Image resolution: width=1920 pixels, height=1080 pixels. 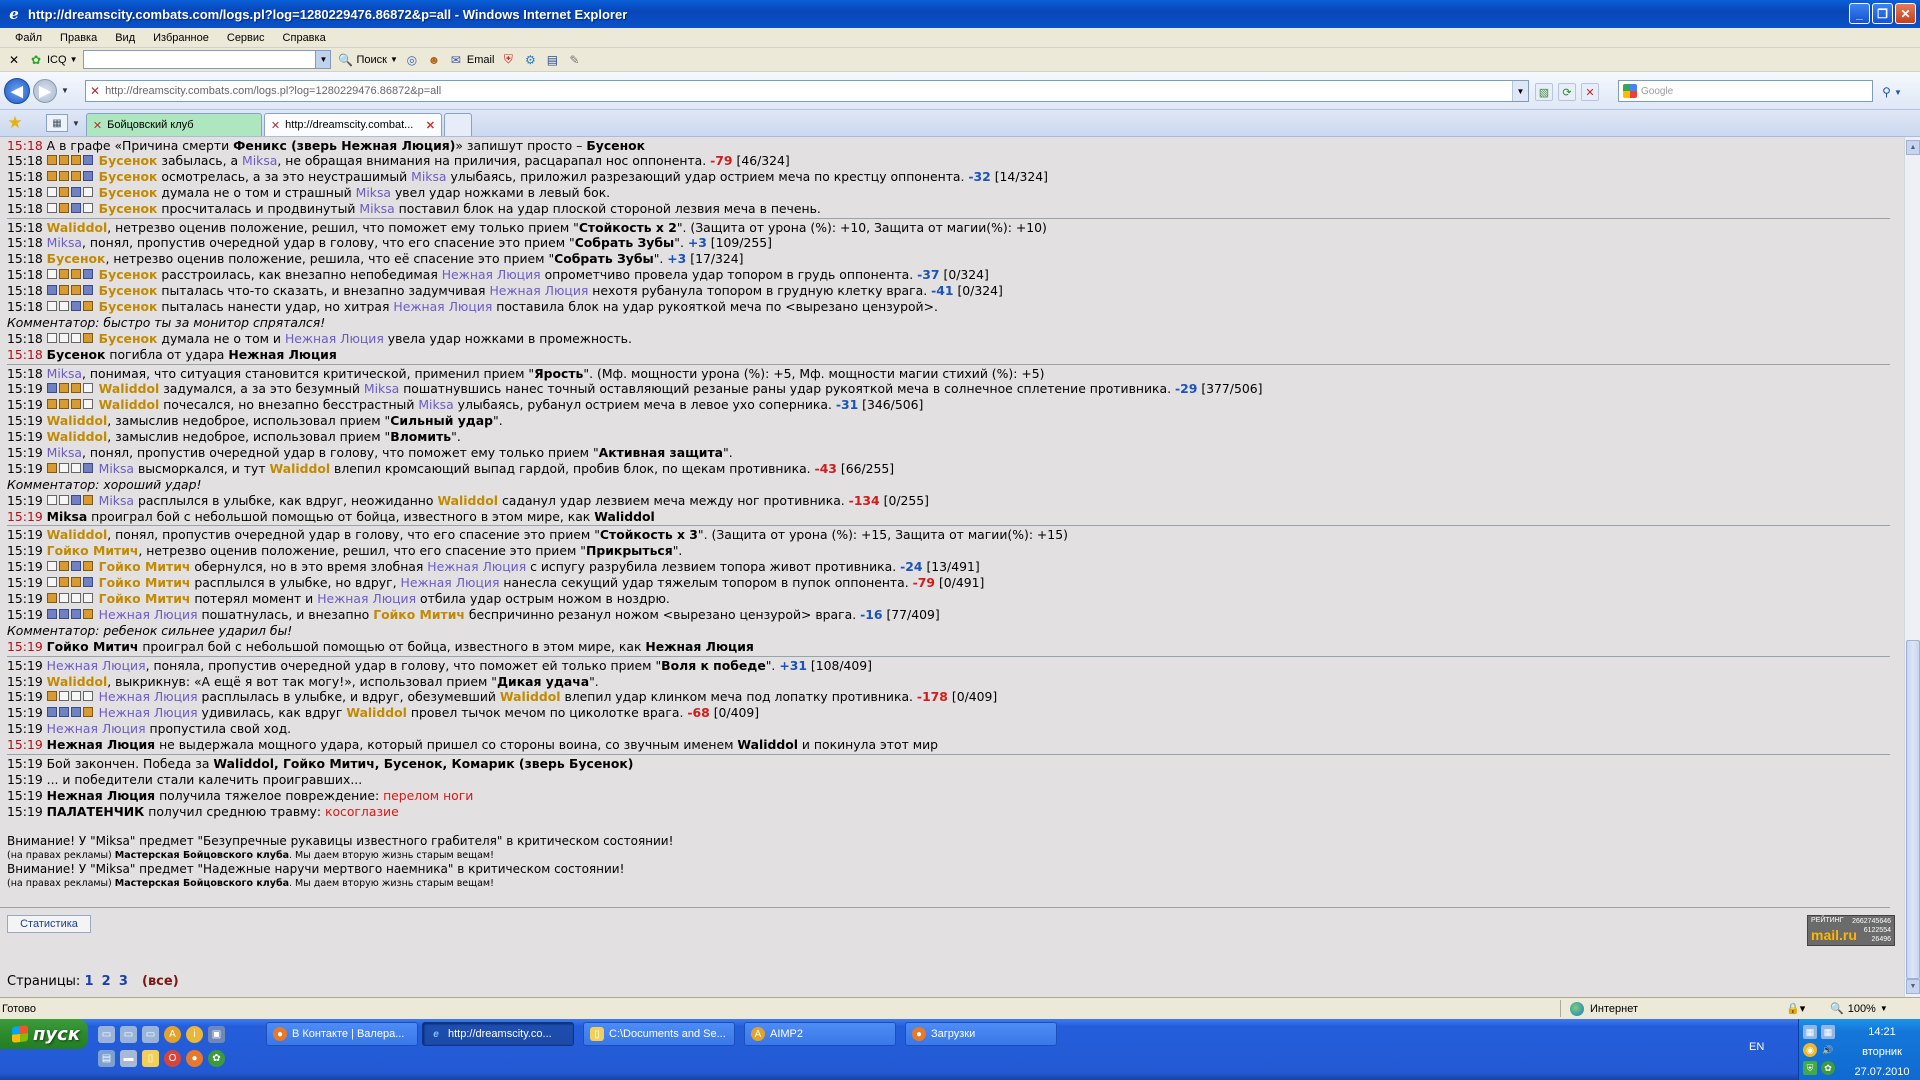 I want to click on taskbar-item-downloads: ● Загрузки, so click(x=981, y=1034).